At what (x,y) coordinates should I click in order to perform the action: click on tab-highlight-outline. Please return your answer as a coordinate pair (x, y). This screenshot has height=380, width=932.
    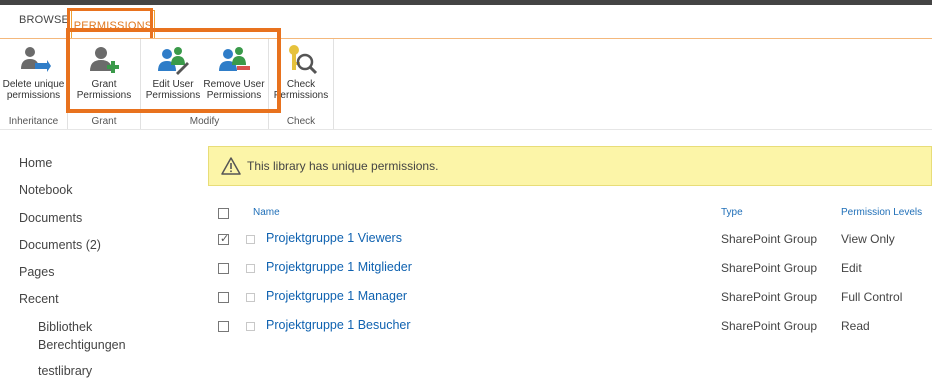
    Looking at the image, I should click on (110, 23).